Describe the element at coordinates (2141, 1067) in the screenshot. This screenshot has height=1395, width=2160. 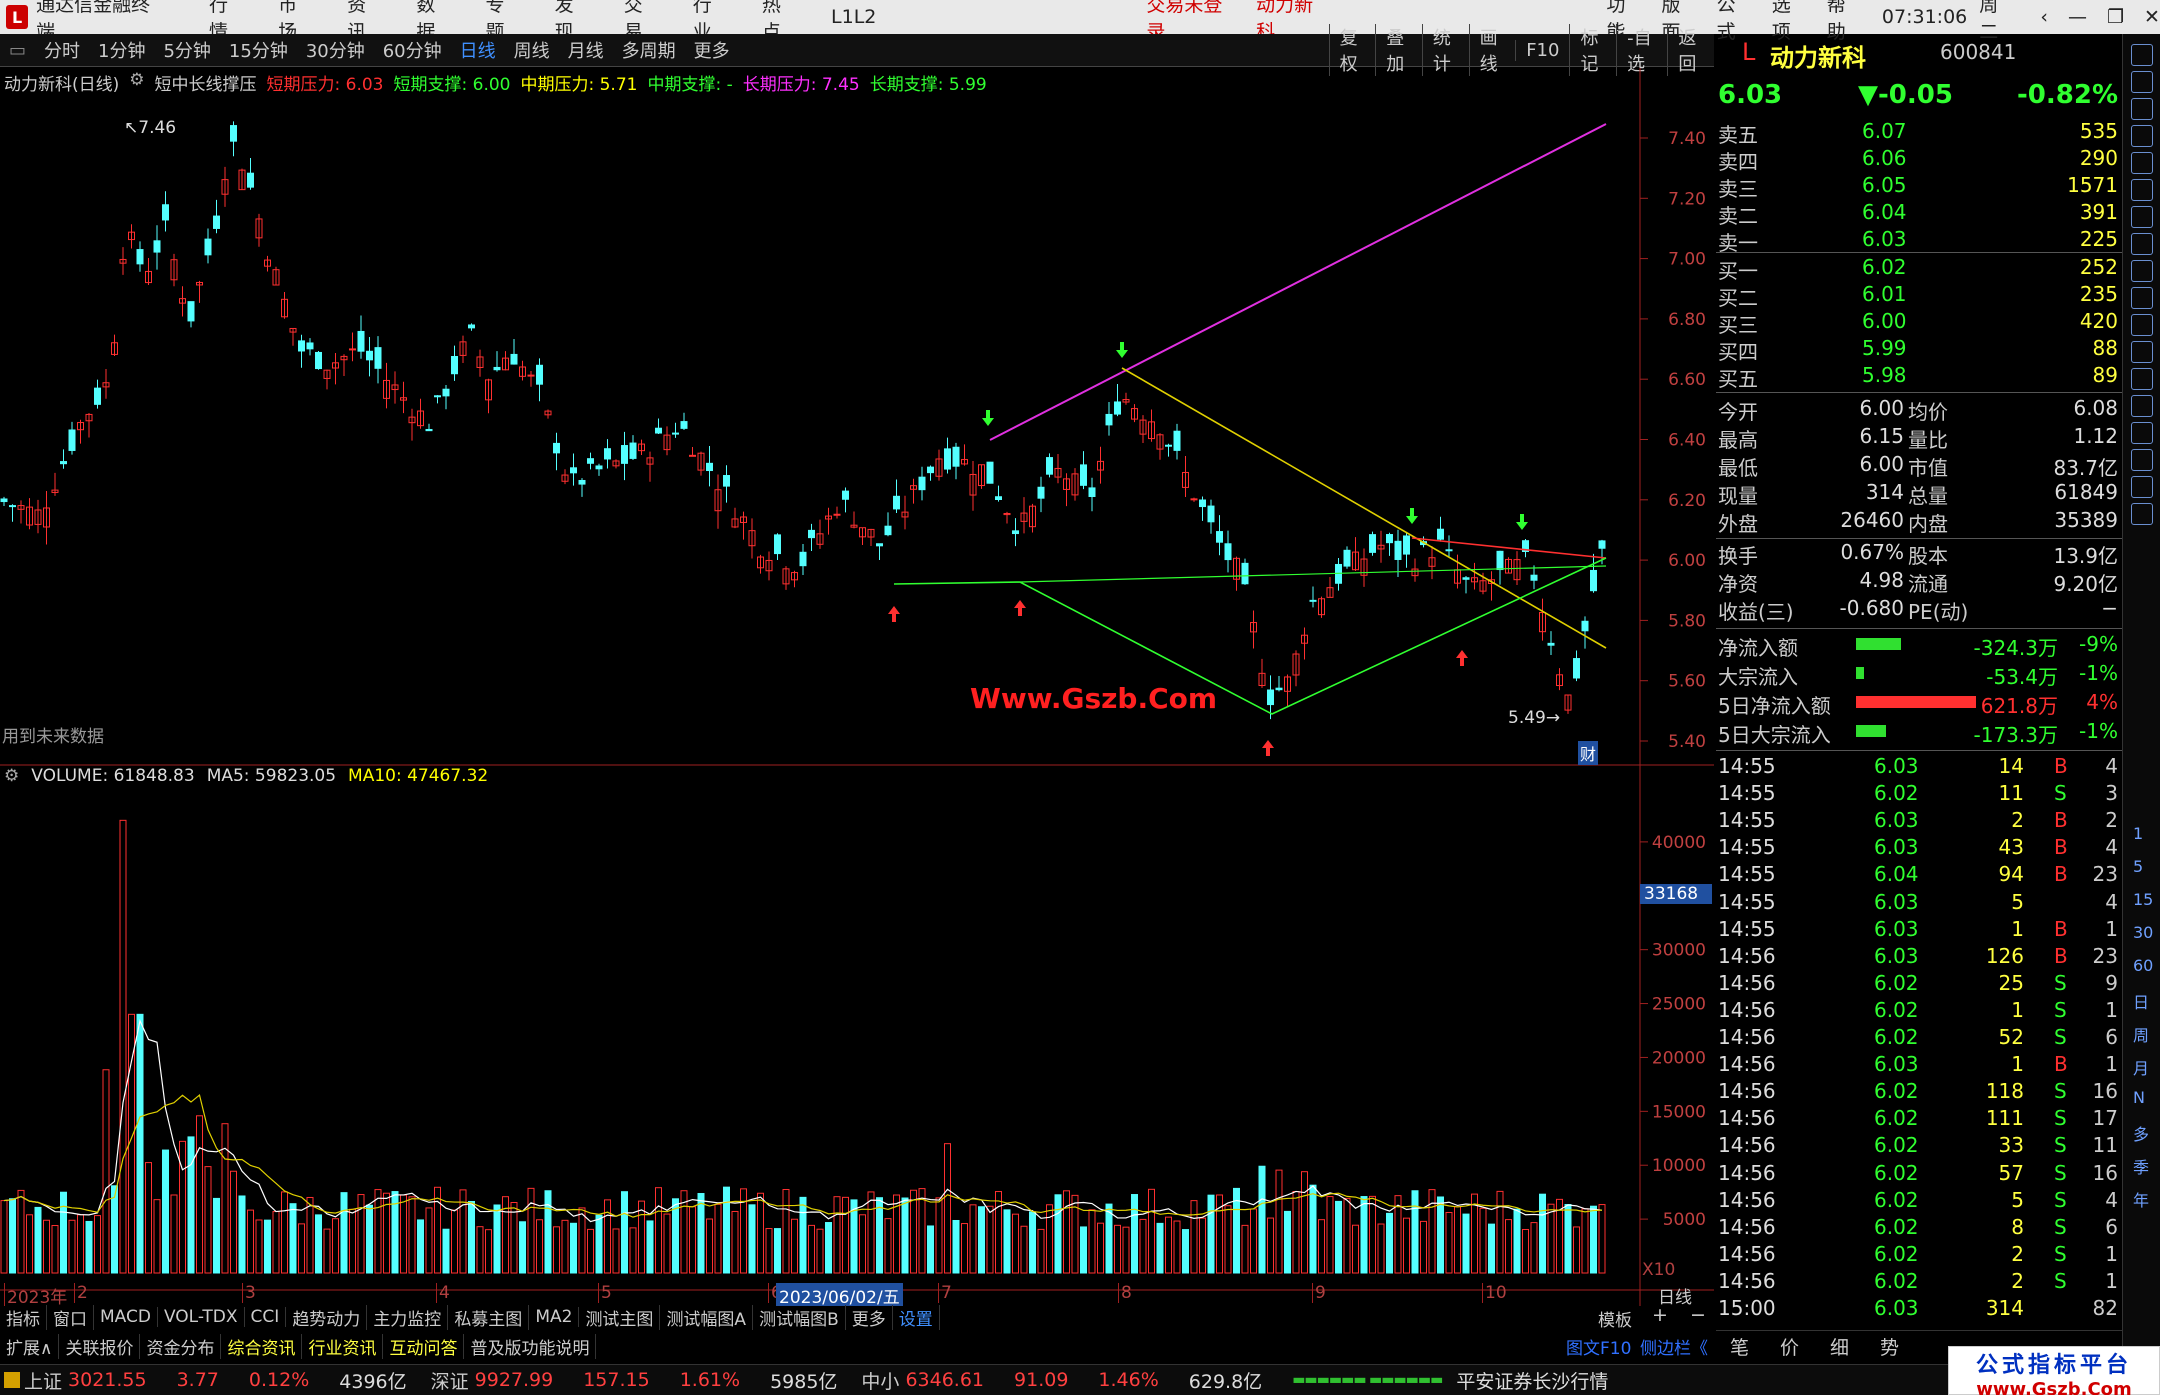
I see `side-period-button: 月` at that location.